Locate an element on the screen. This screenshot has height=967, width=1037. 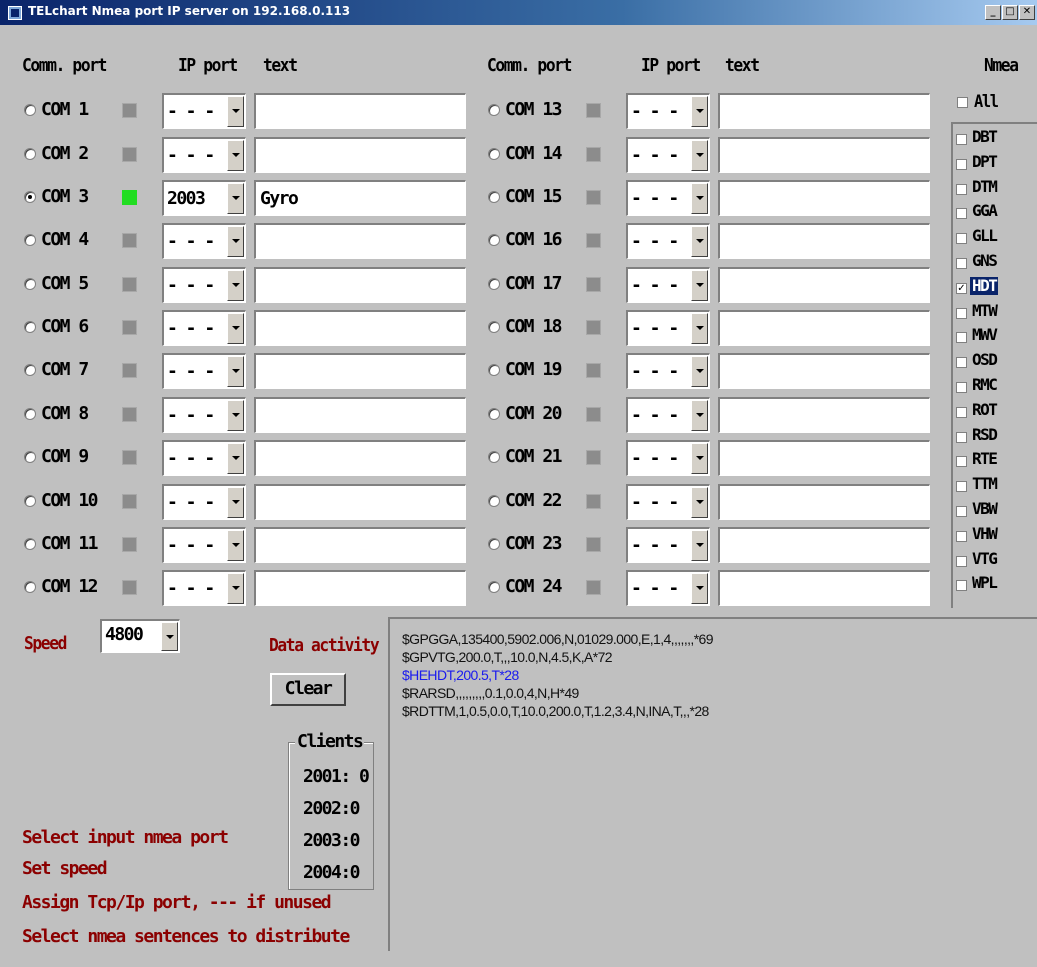
nmea-item-rot: ROT is located at coordinates (996, 412).